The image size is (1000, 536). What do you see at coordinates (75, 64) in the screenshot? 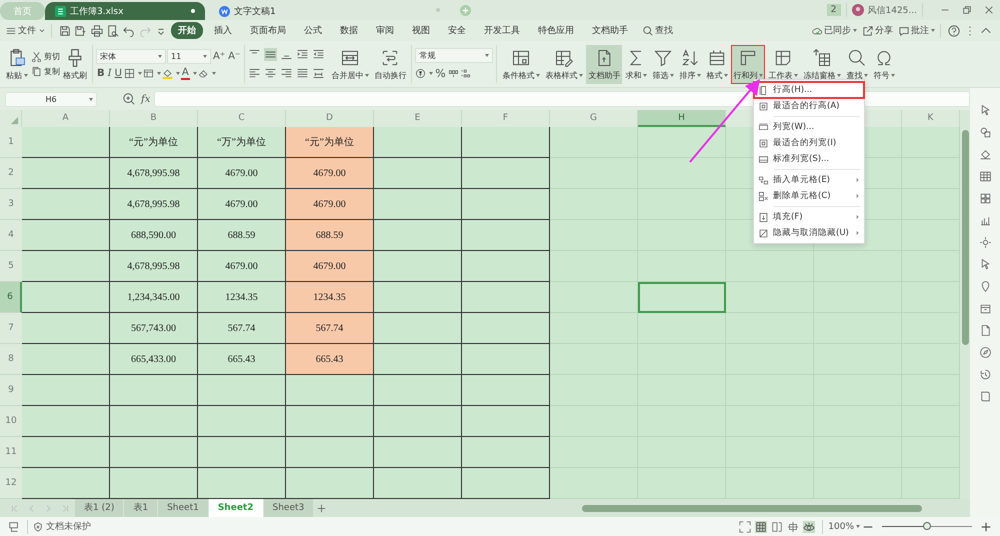
I see `format-painter-button: 格式刷` at bounding box center [75, 64].